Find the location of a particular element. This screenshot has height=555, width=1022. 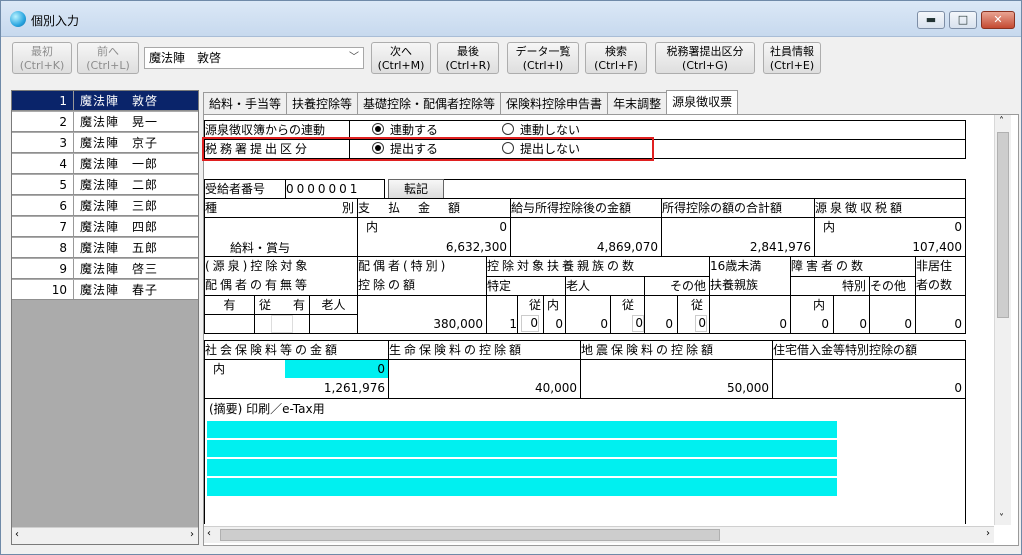

employee-row: 1 魔法陣 敦啓 is located at coordinates (105, 101).